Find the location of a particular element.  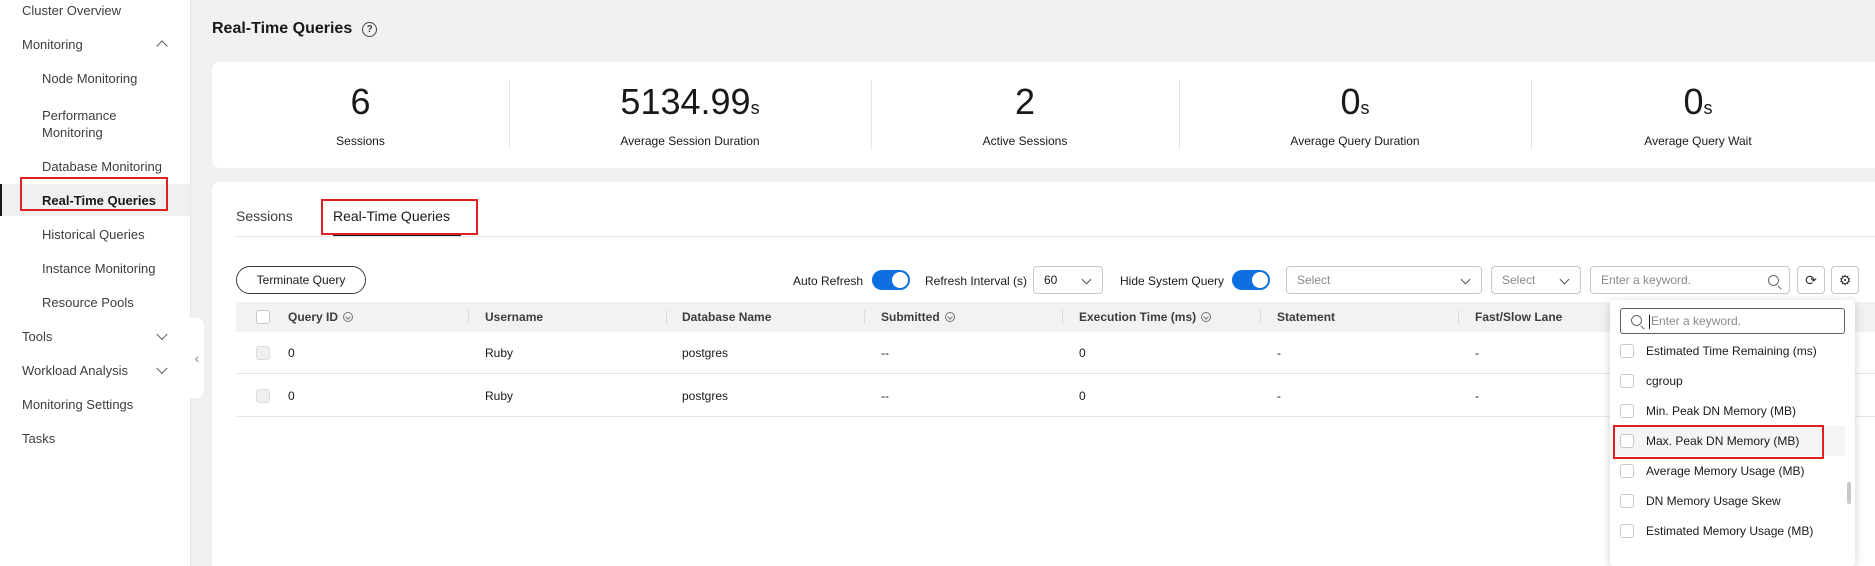

cell-query-id: 0 is located at coordinates (291, 353).